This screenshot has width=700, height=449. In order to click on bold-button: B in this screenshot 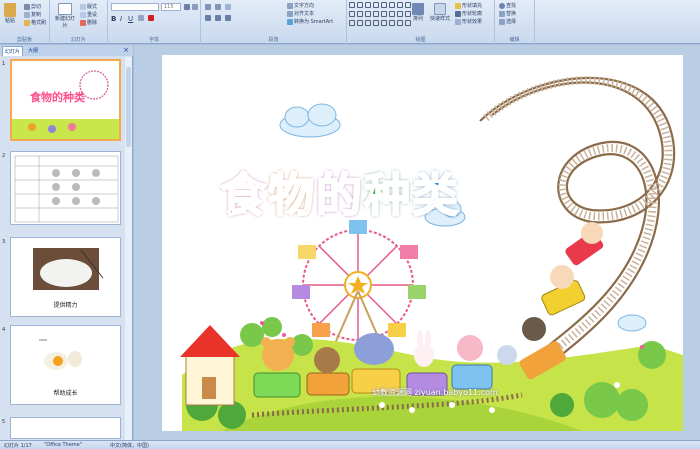, I will do `click(113, 19)`.